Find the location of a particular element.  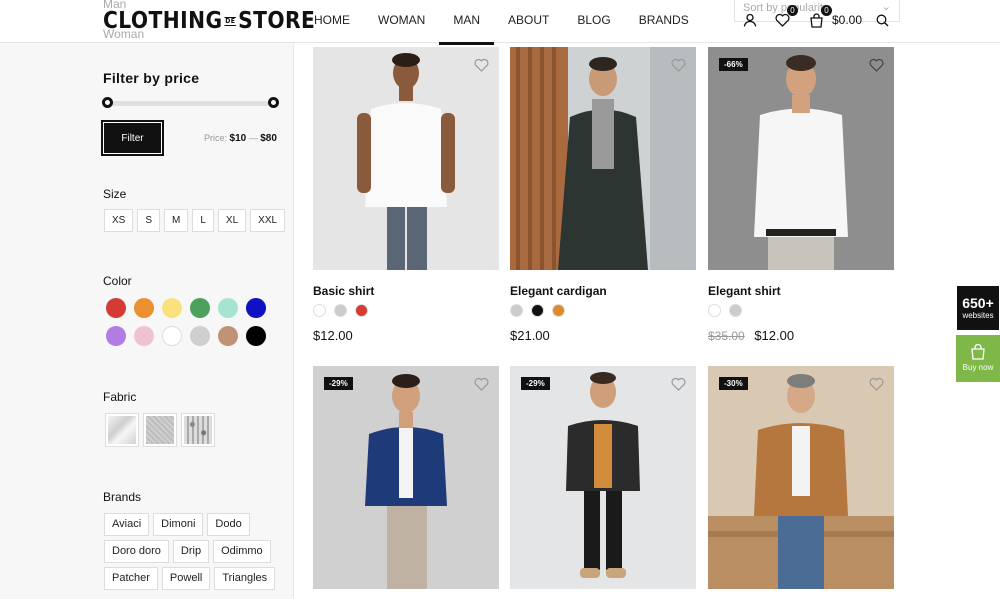

swatch-red is located at coordinates (361, 310).